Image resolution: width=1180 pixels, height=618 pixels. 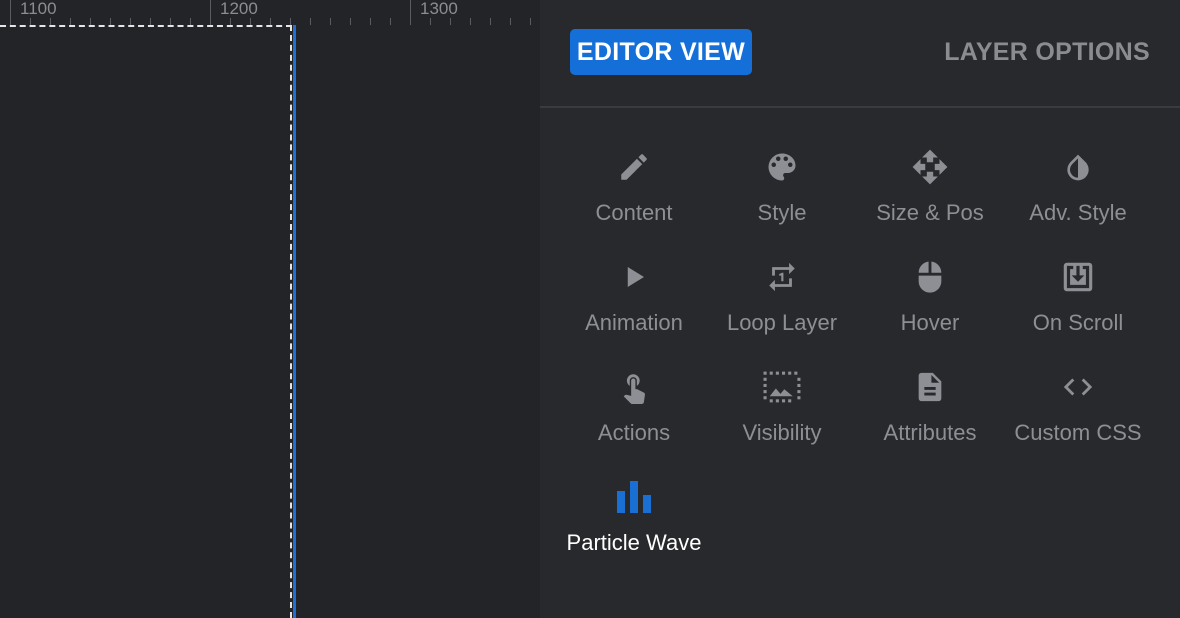 I want to click on option-label: Size & Pos, so click(x=930, y=212).